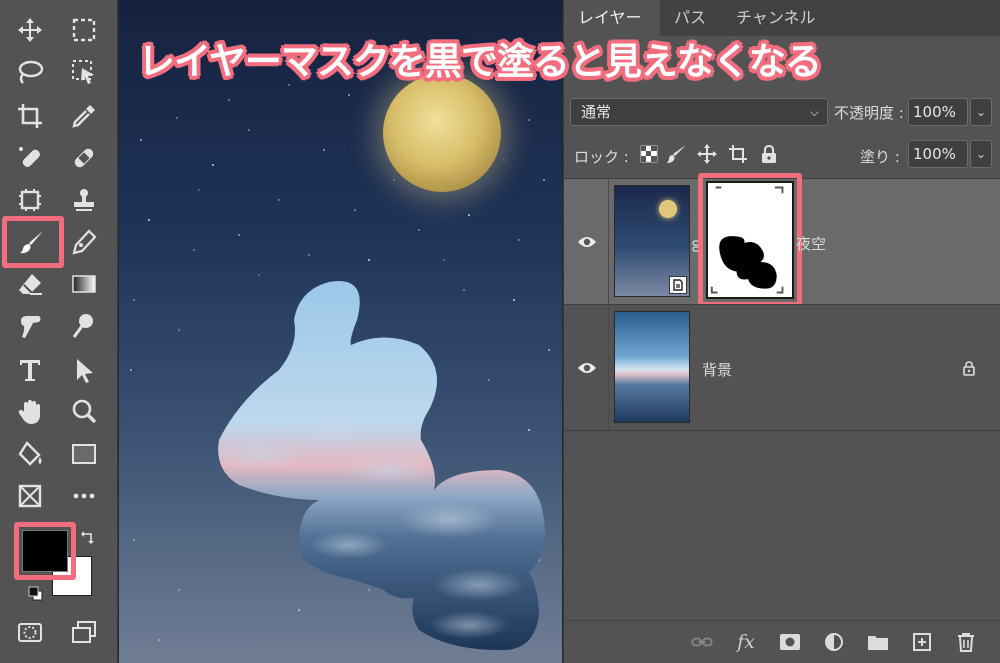  I want to click on zoom-icon, so click(84, 412).